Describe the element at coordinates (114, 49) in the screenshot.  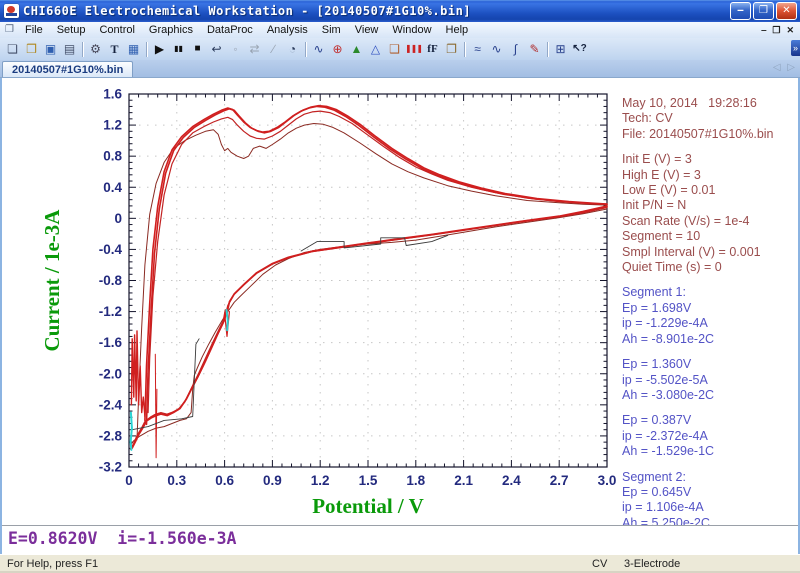
I see `text-tool-button: T` at that location.